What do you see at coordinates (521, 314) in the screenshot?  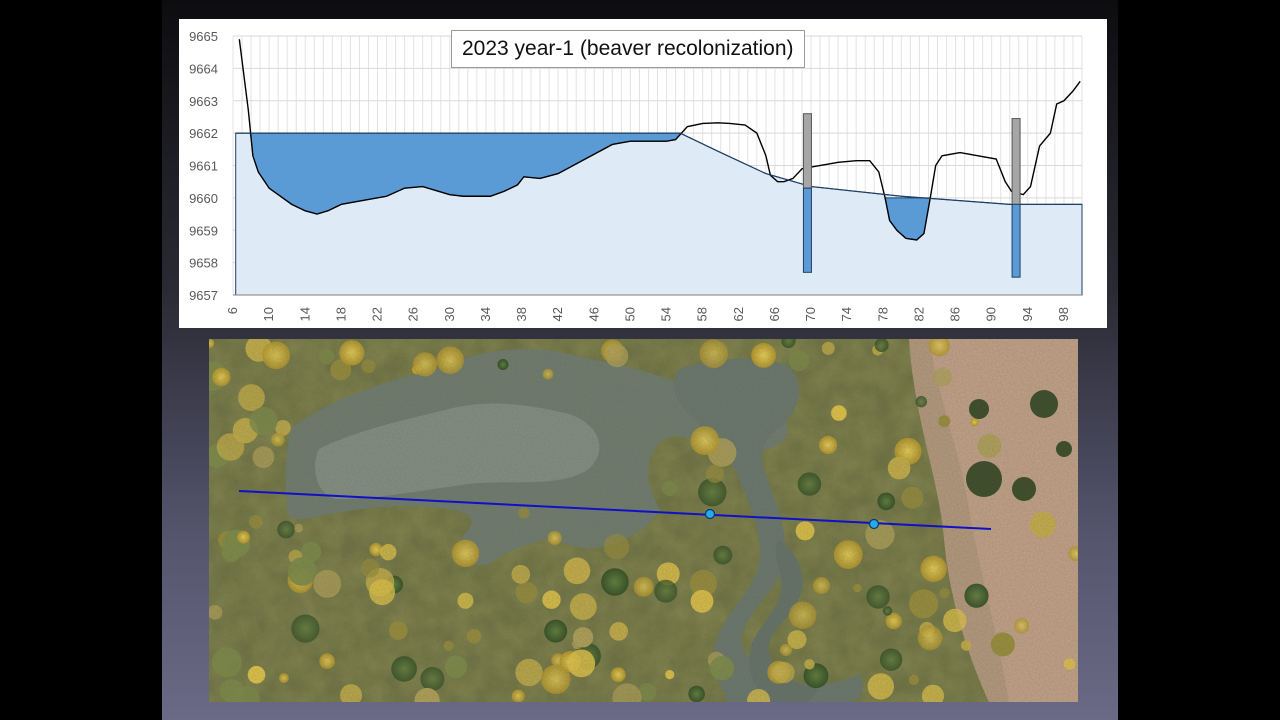 I see `x-tick-label: 38` at bounding box center [521, 314].